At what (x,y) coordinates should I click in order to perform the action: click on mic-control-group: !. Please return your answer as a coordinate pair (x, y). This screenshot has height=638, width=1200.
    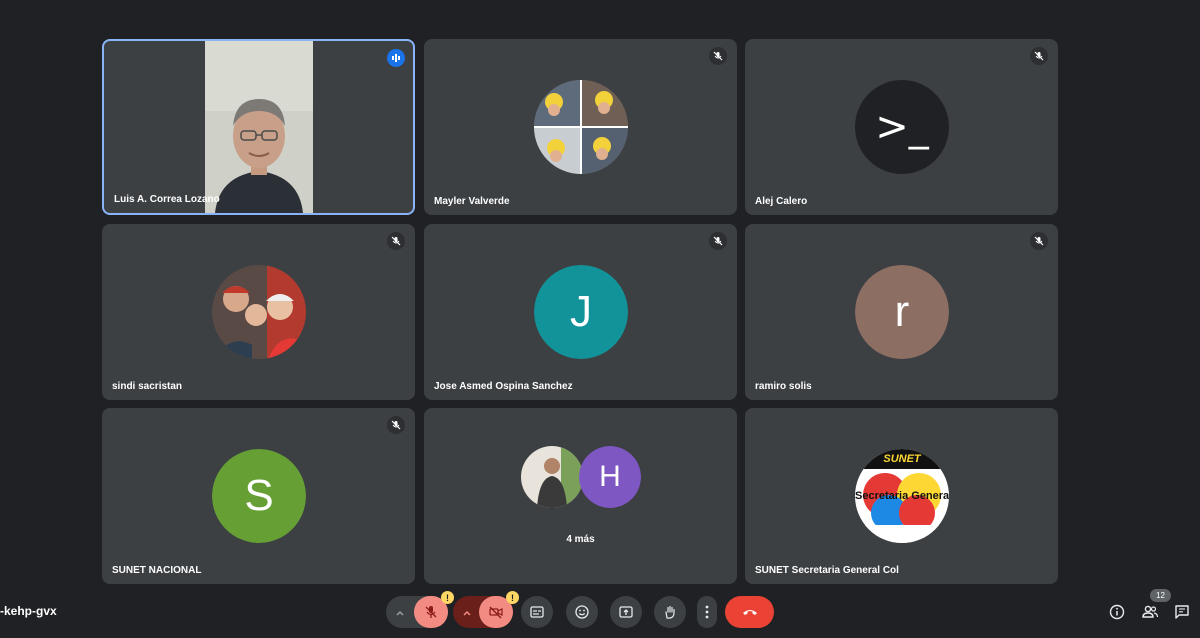
    Looking at the image, I should click on (420, 609).